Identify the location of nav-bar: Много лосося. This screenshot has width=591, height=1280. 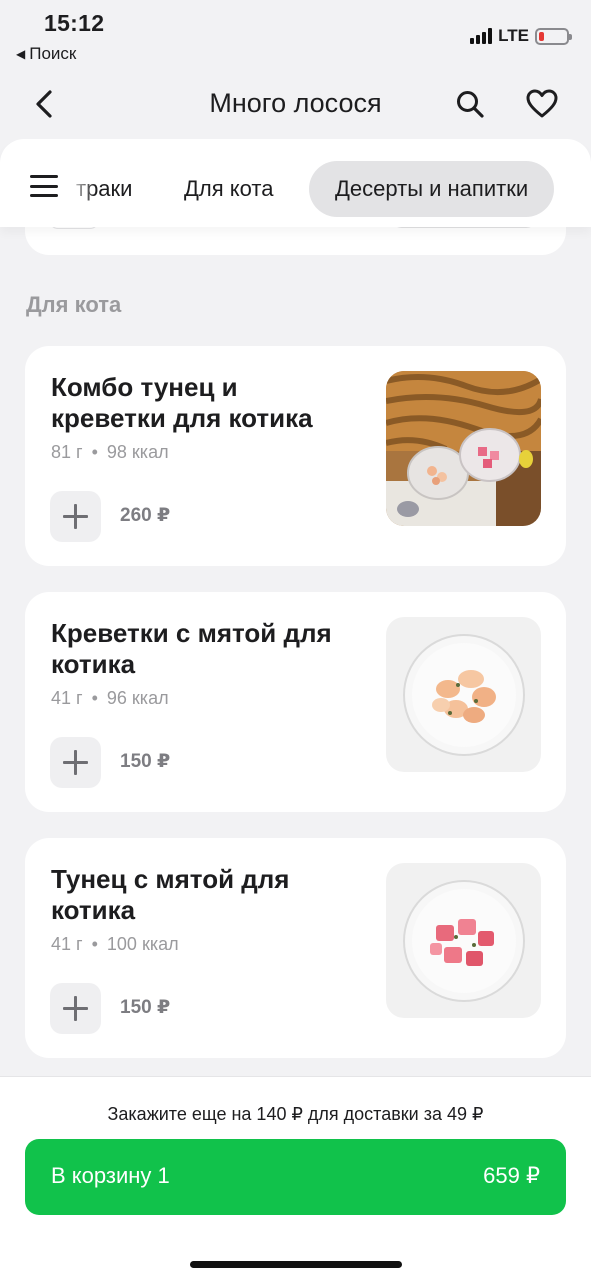
(295, 104).